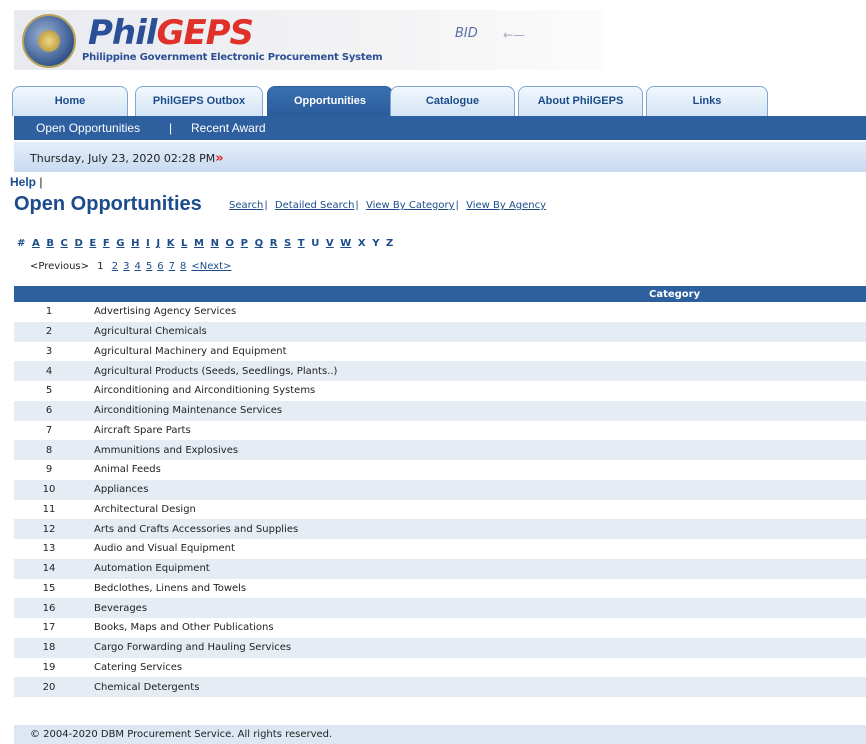 This screenshot has height=744, width=866. I want to click on alpha-link-a: A, so click(36, 243).